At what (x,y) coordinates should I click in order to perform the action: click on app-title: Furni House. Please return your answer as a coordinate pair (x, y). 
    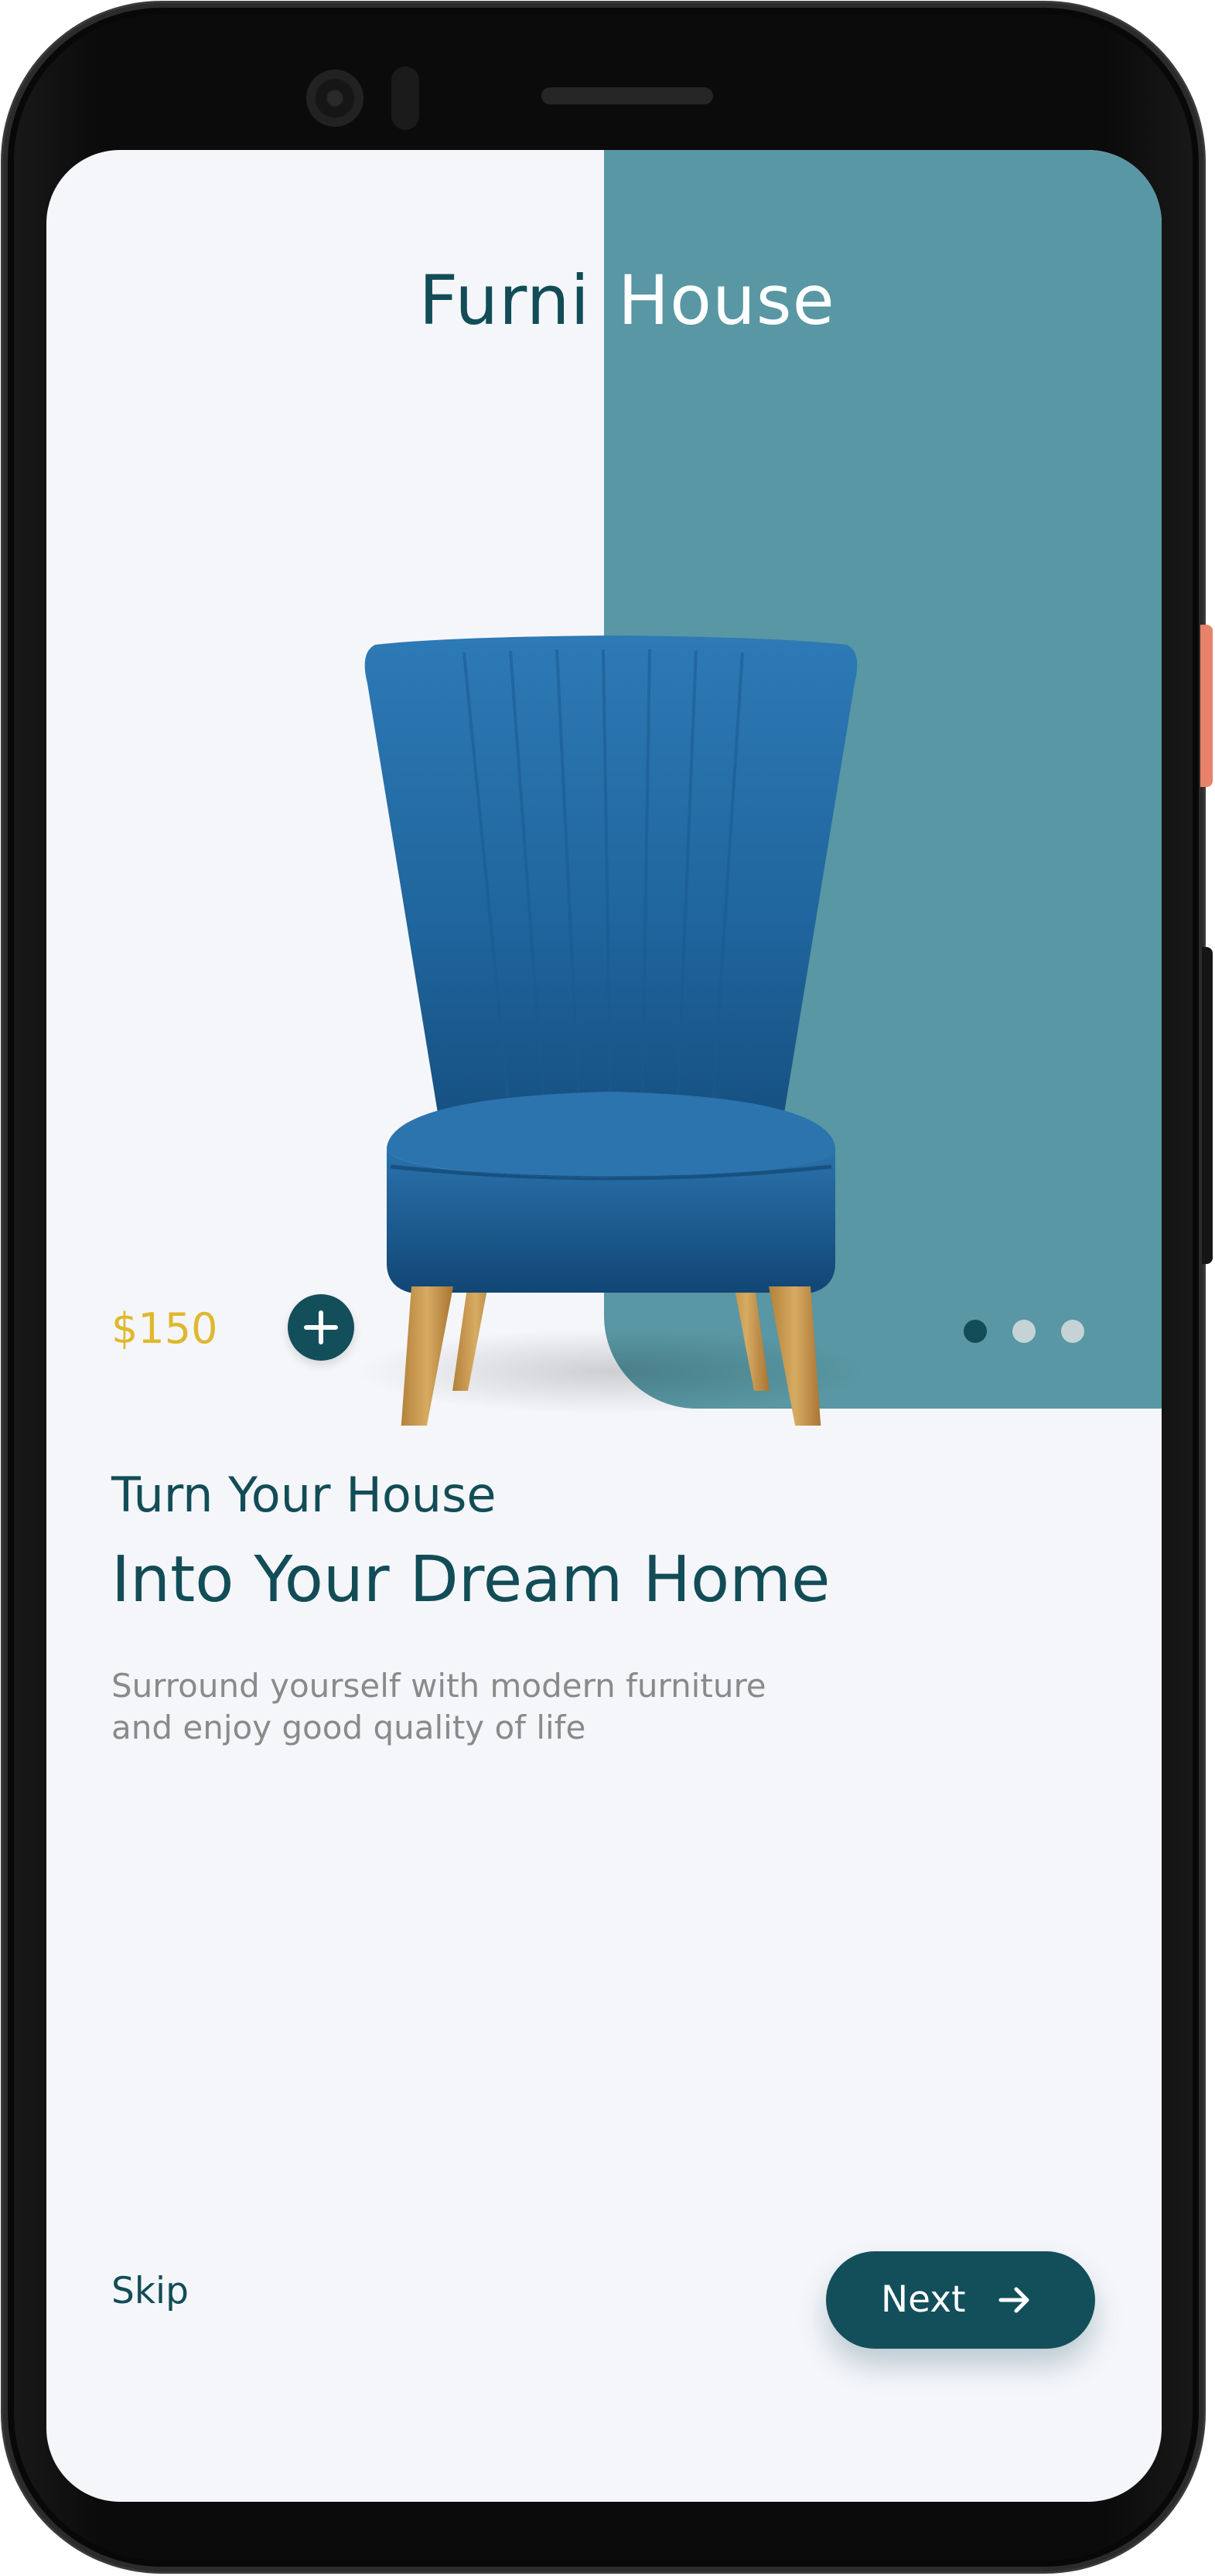
    Looking at the image, I should click on (604, 300).